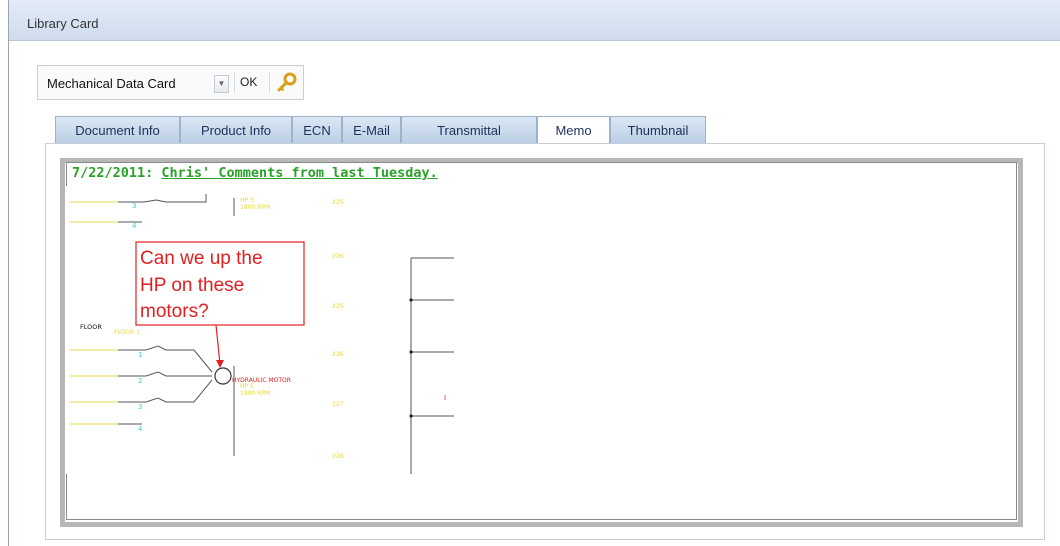 Image resolution: width=1060 pixels, height=546 pixels. What do you see at coordinates (113, 173) in the screenshot?
I see `memo-date: 7/22/2011:` at bounding box center [113, 173].